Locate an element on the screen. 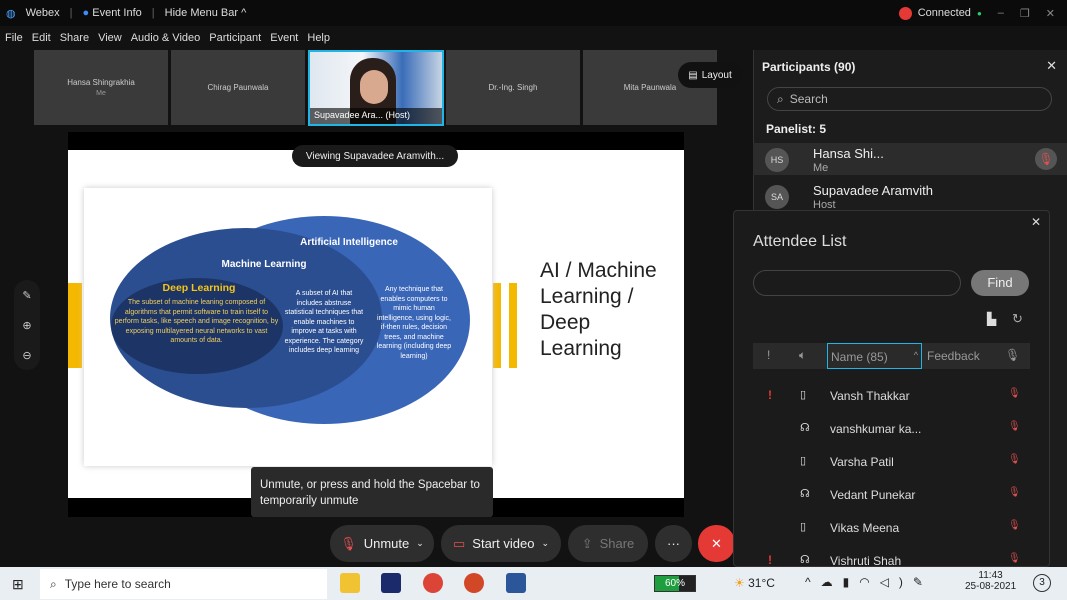  taskbar-search-input: ⌕ Type here to search is located at coordinates (183, 584).